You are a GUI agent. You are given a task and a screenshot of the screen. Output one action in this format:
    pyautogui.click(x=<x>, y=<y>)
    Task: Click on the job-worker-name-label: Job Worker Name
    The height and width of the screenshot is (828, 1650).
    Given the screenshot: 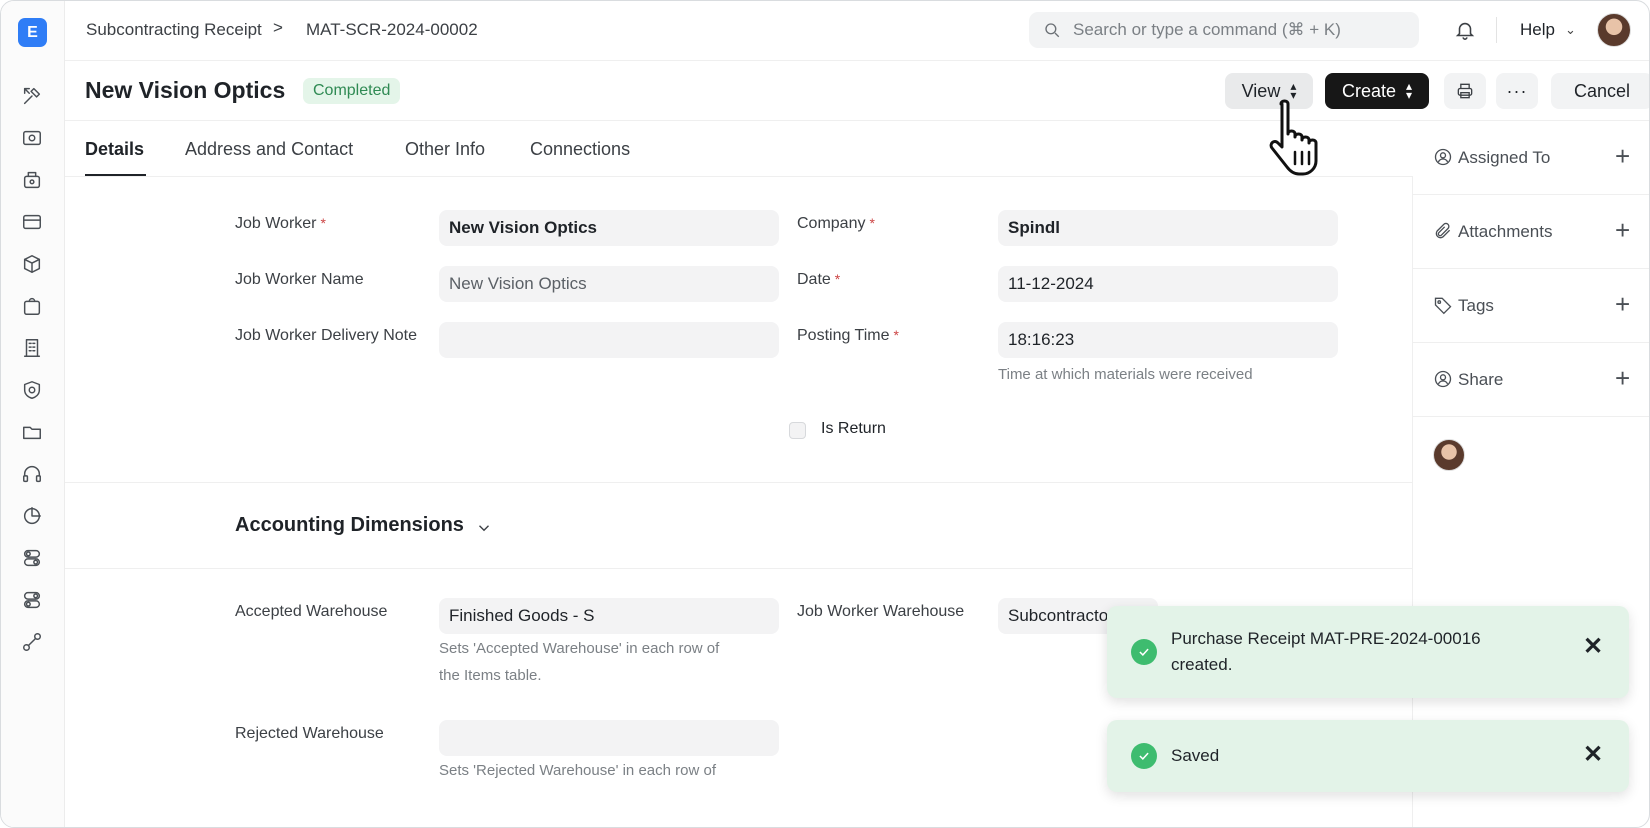 What is the action you would take?
    pyautogui.click(x=299, y=279)
    